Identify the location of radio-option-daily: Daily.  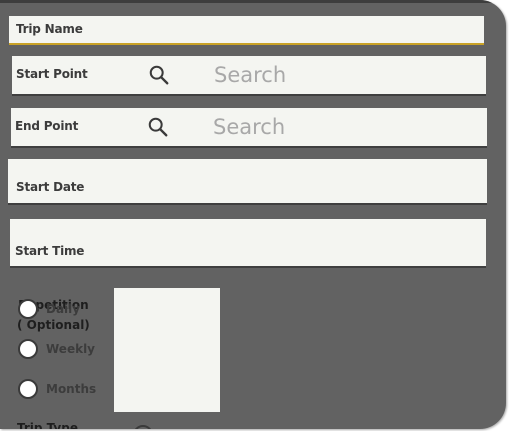
(49, 309).